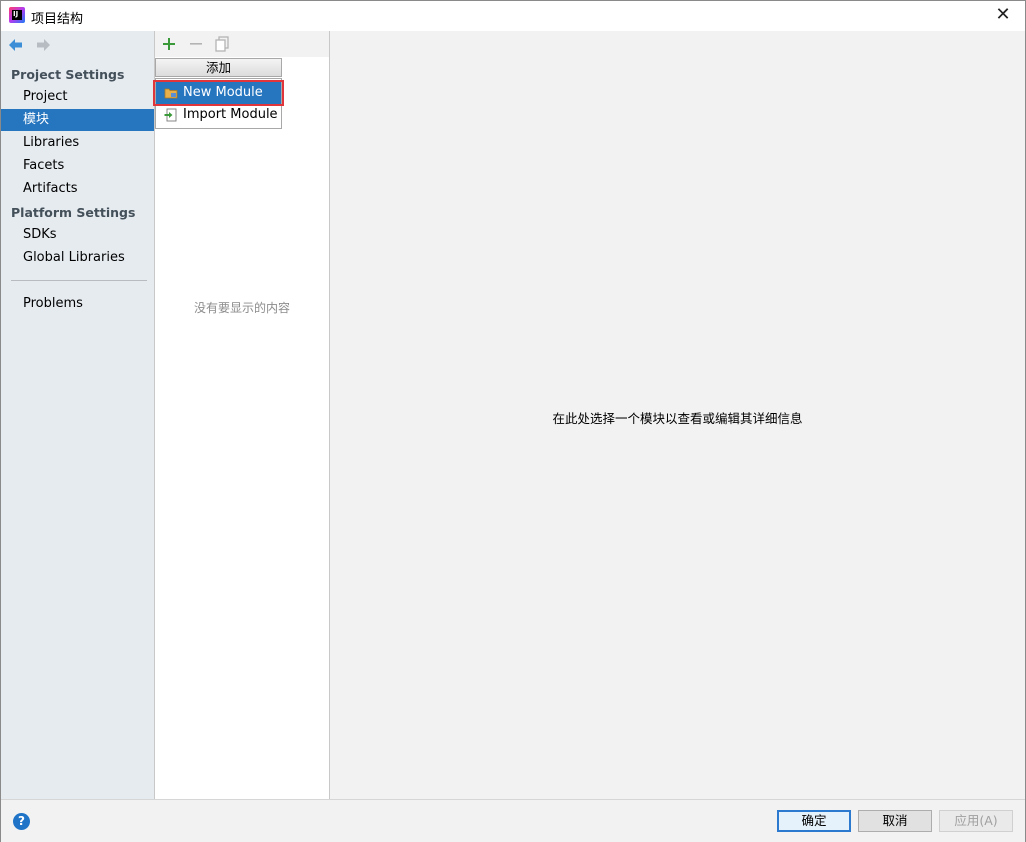  Describe the element at coordinates (218, 67) in the screenshot. I see `add-popup-header: 添加` at that location.